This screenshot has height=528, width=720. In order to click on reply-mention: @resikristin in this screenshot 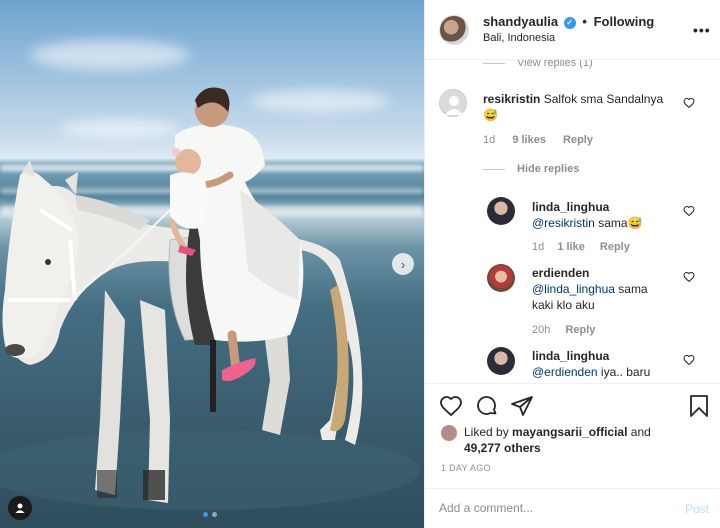, I will do `click(563, 223)`.